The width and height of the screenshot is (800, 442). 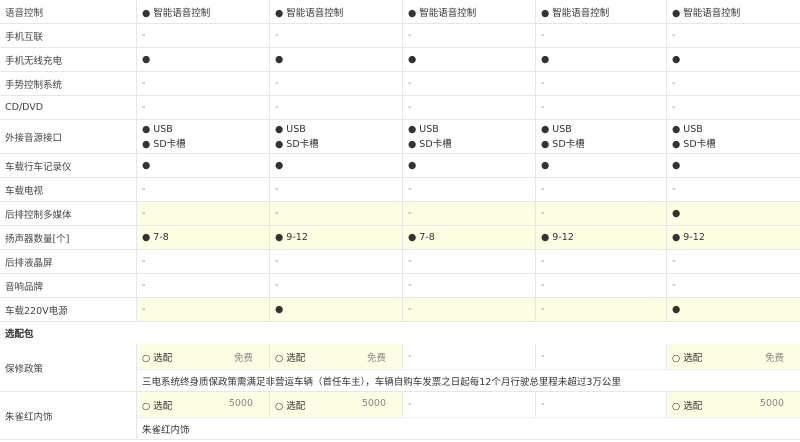 What do you see at coordinates (68, 285) in the screenshot?
I see `row-label: 音响品牌` at bounding box center [68, 285].